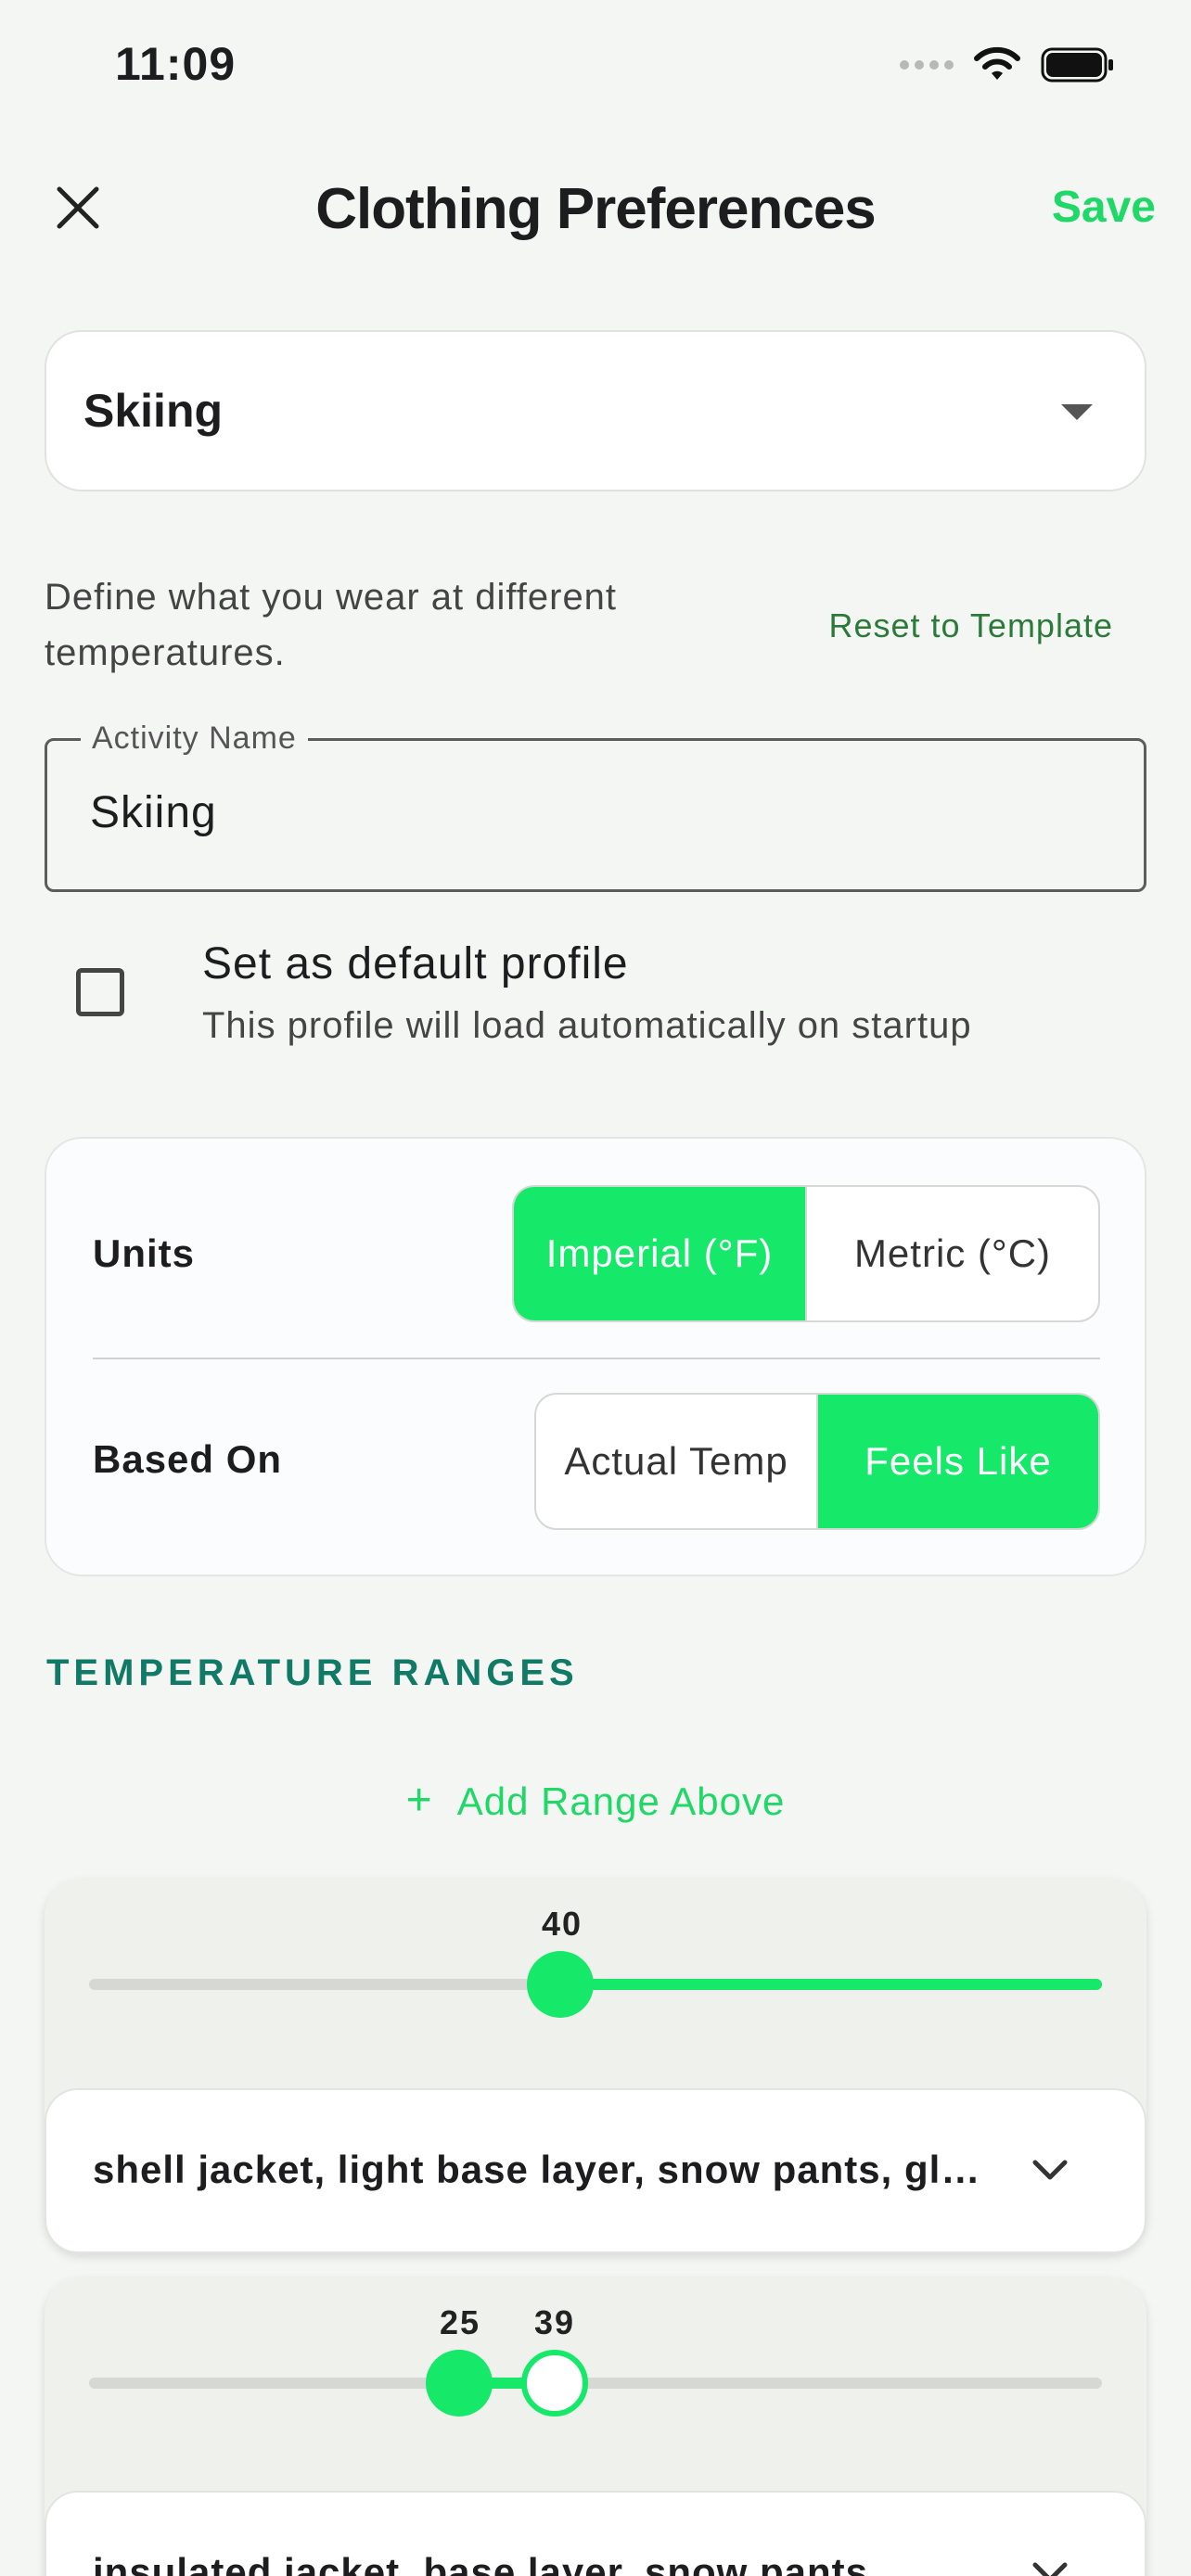 This screenshot has height=2576, width=1191. What do you see at coordinates (100, 992) in the screenshot?
I see `default-profile-checkbox` at bounding box center [100, 992].